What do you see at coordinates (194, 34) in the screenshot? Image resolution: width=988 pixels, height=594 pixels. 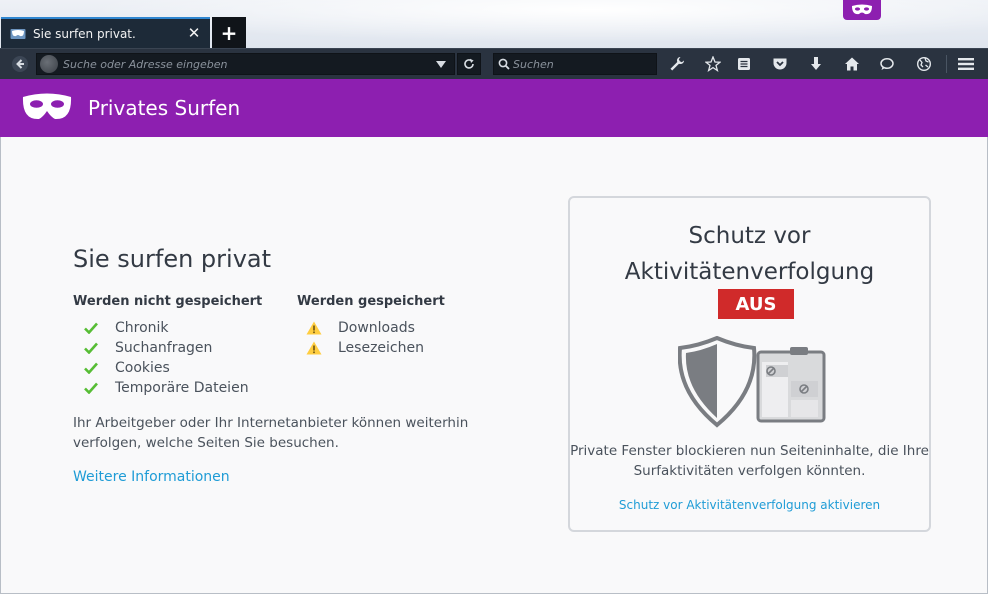 I see `close-tab-button: ✕` at bounding box center [194, 34].